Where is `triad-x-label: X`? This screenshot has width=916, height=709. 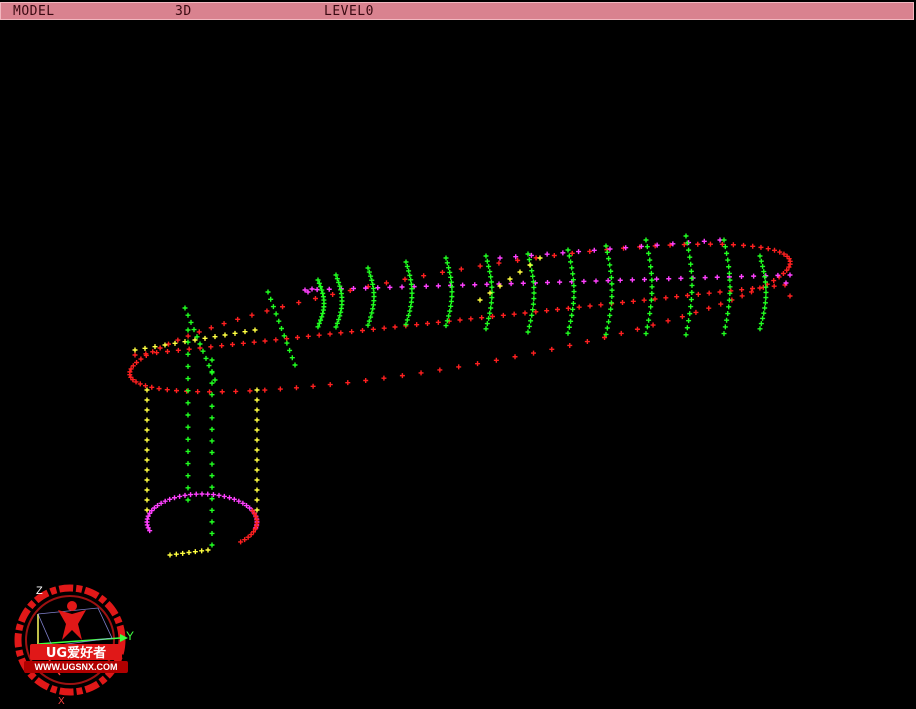
triad-x-label: X is located at coordinates (61, 700).